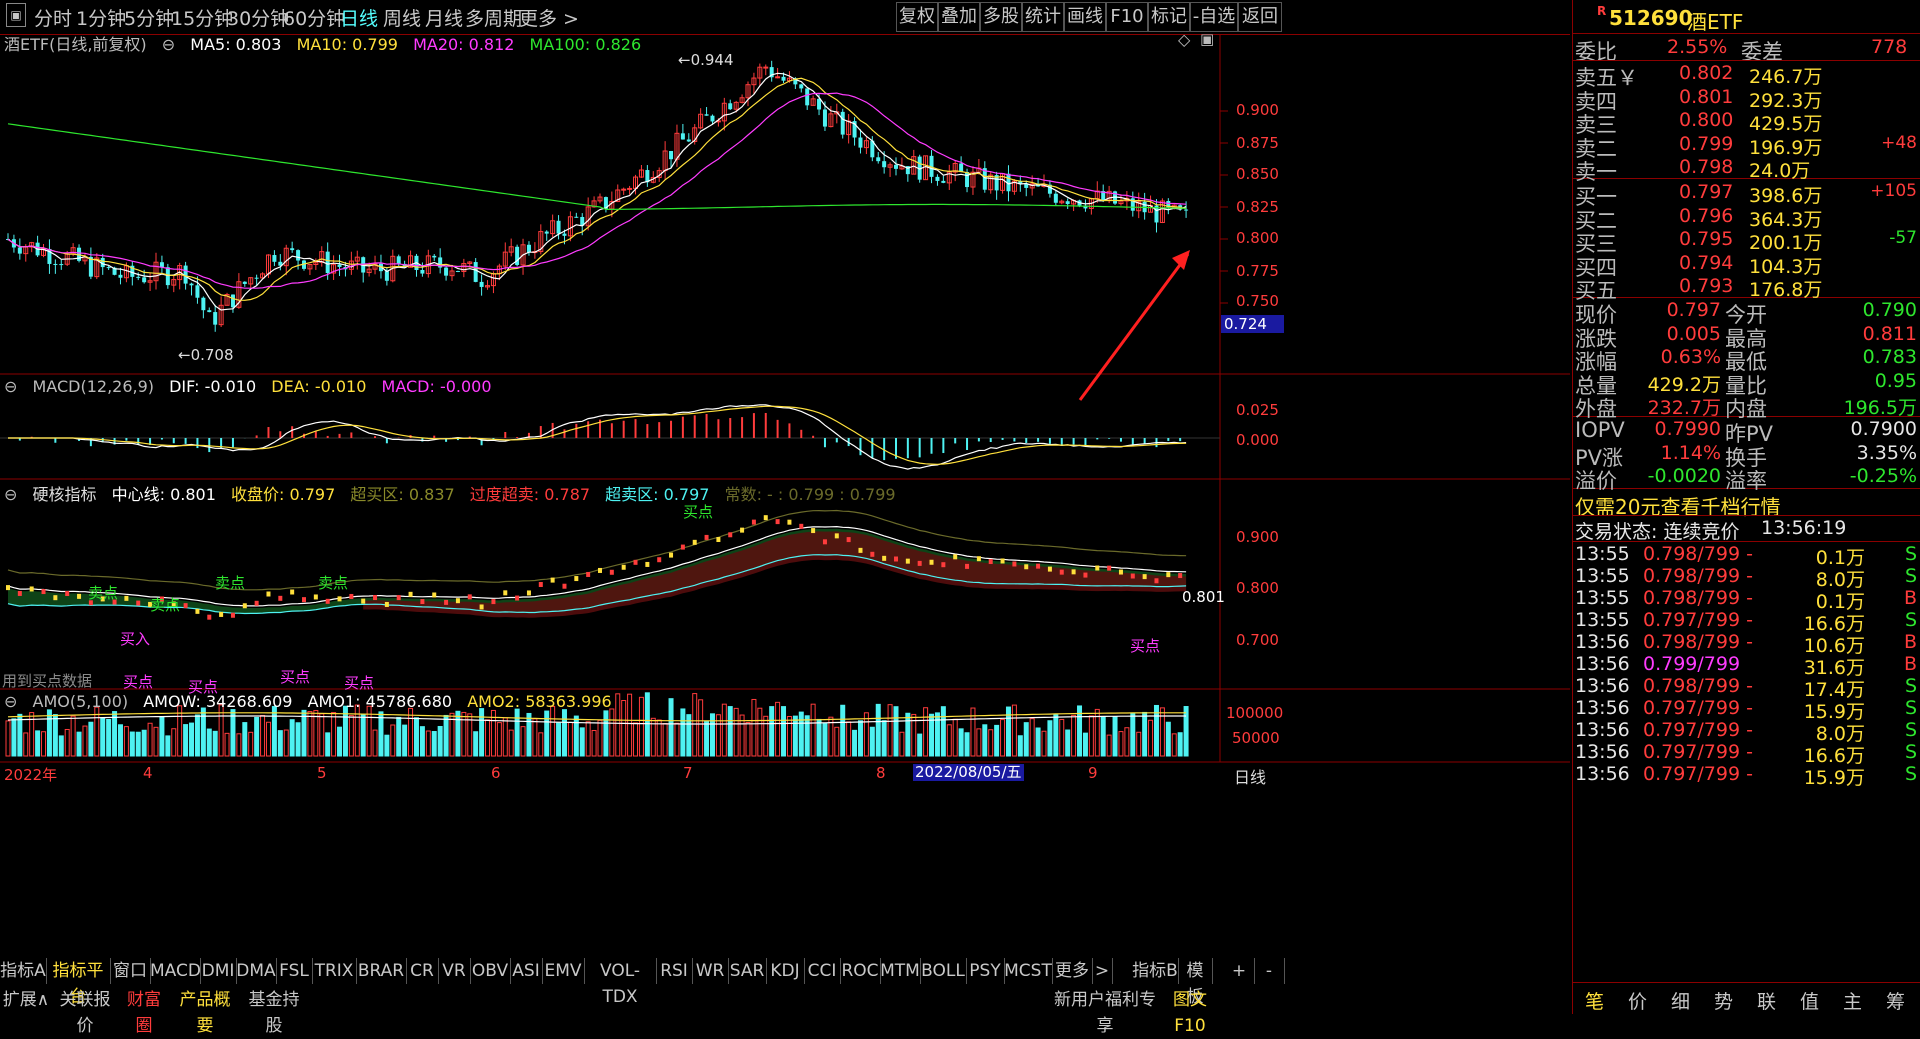 Image resolution: width=1920 pixels, height=1039 pixels. Describe the element at coordinates (1852, 1000) in the screenshot. I see `quote-bottom-tab: 主` at that location.